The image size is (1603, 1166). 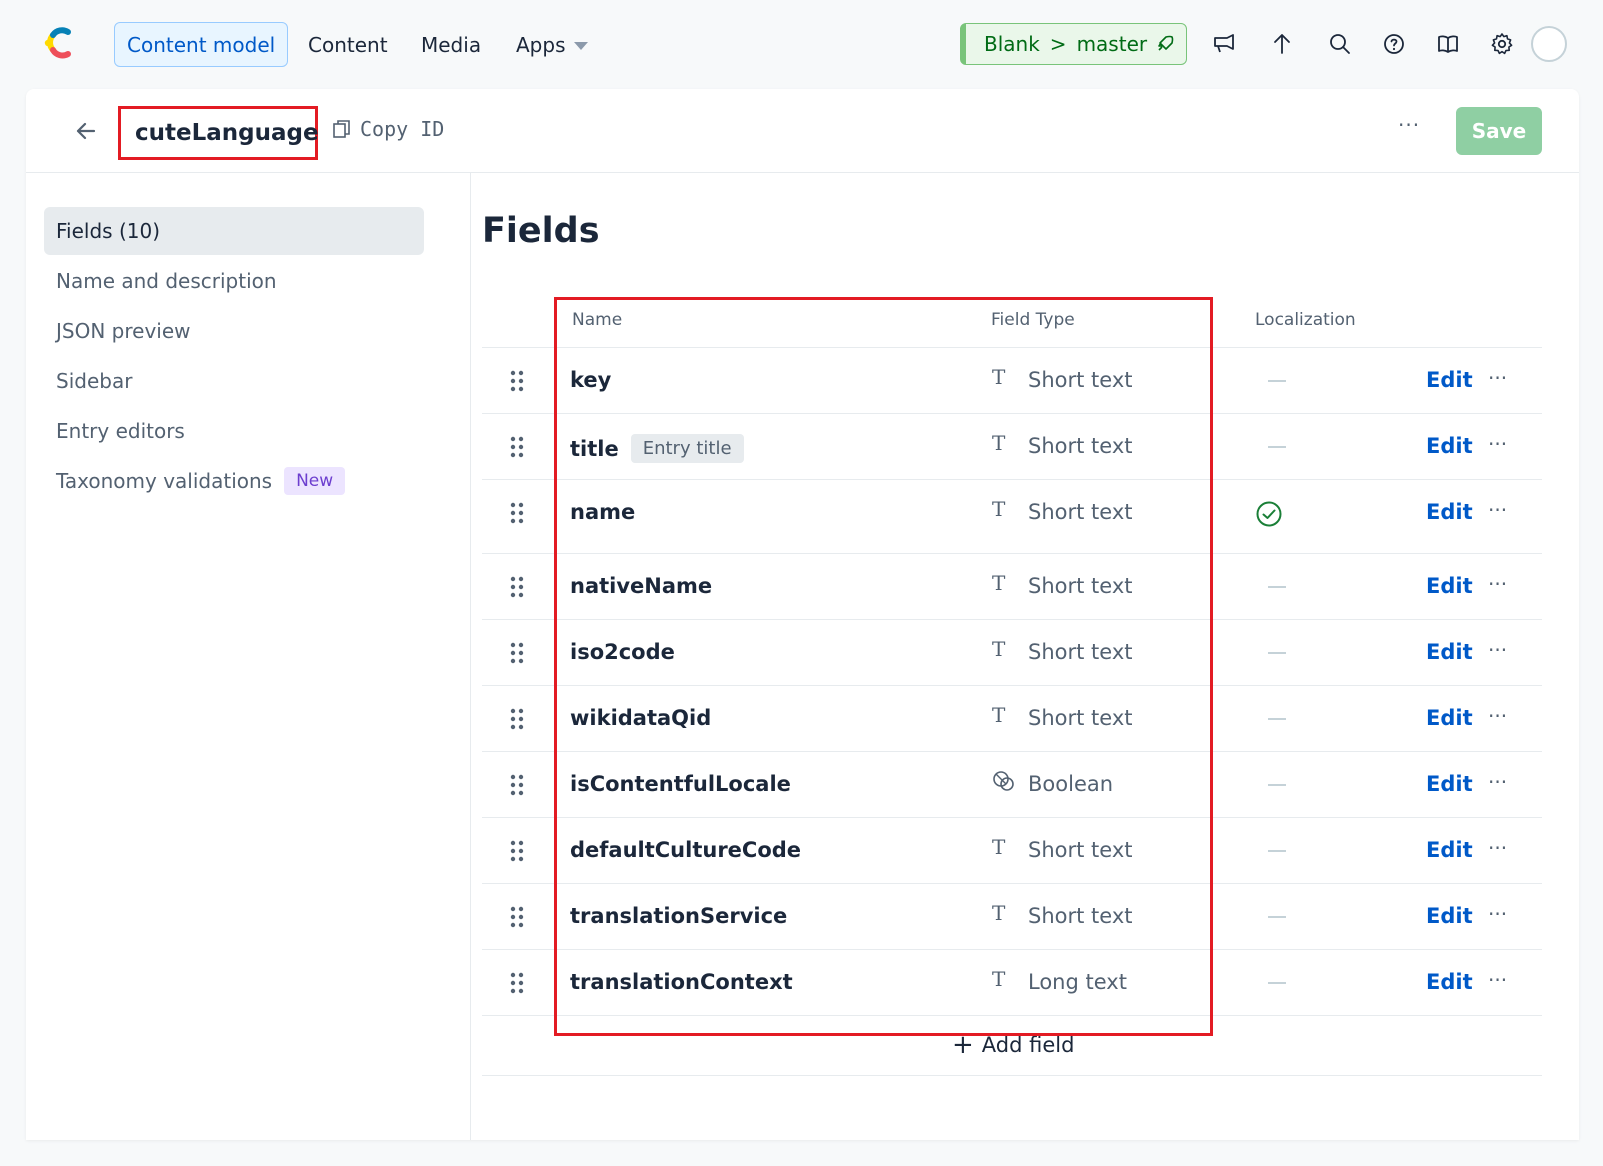 What do you see at coordinates (234, 281) in the screenshot?
I see `sidebar-item-name-description: Name and description` at bounding box center [234, 281].